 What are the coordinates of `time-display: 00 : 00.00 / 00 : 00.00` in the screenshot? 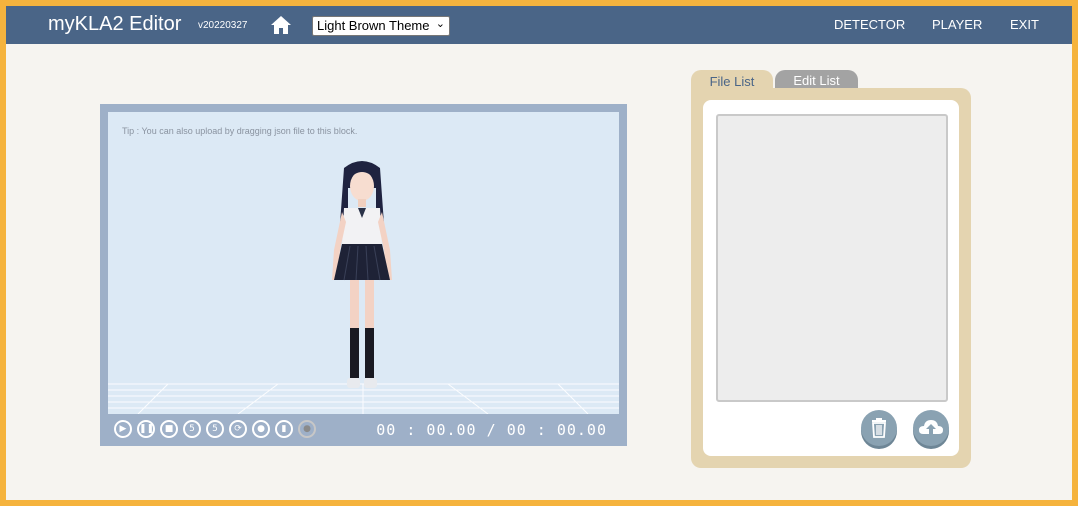 It's located at (491, 430).